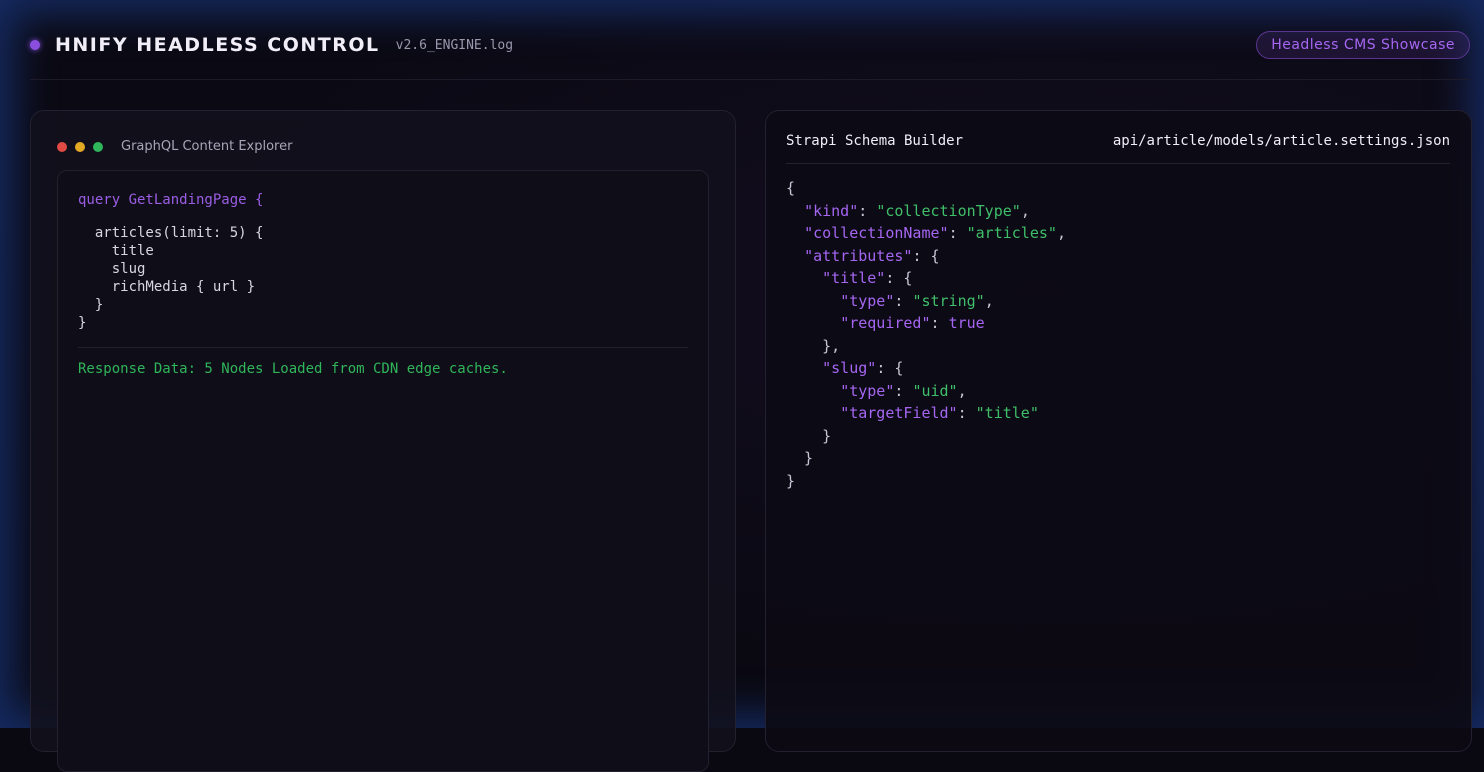  Describe the element at coordinates (171, 233) in the screenshot. I see `query-line: articles(limit: 5) {` at that location.